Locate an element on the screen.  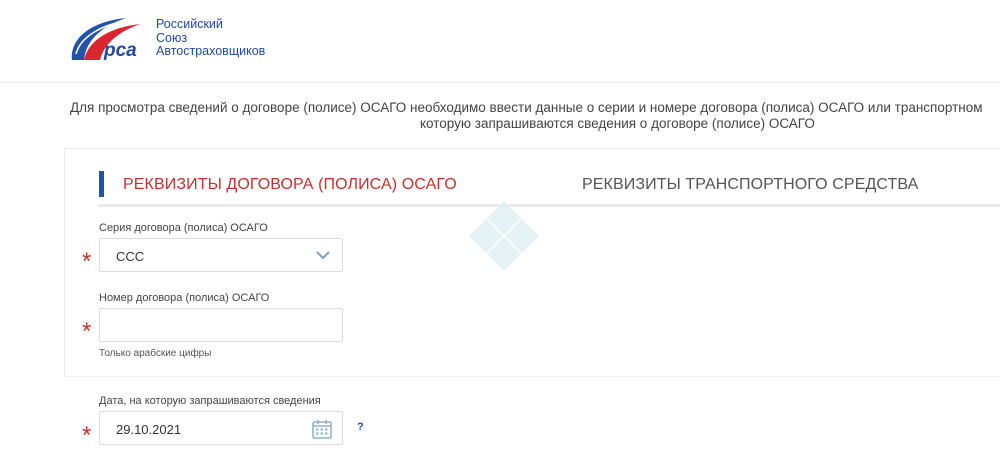
tab-policy-details: РЕКВИЗИТЫ ДОГОВОРА (ПОЛИСА) ОСАГО is located at coordinates (290, 185).